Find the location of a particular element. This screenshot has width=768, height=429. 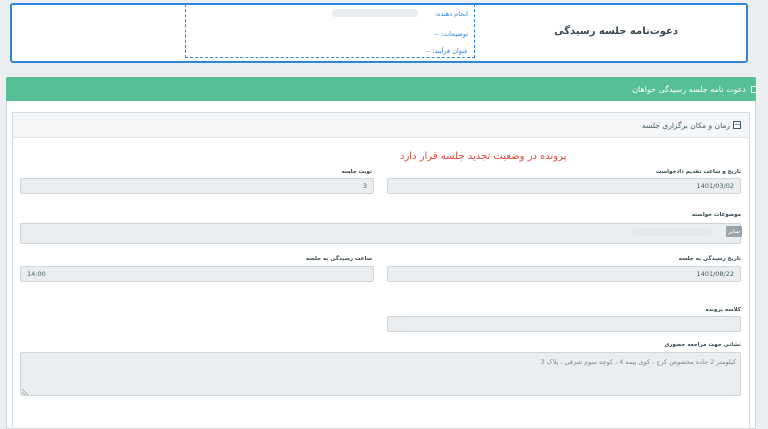

collapse-icon: − is located at coordinates (737, 125).